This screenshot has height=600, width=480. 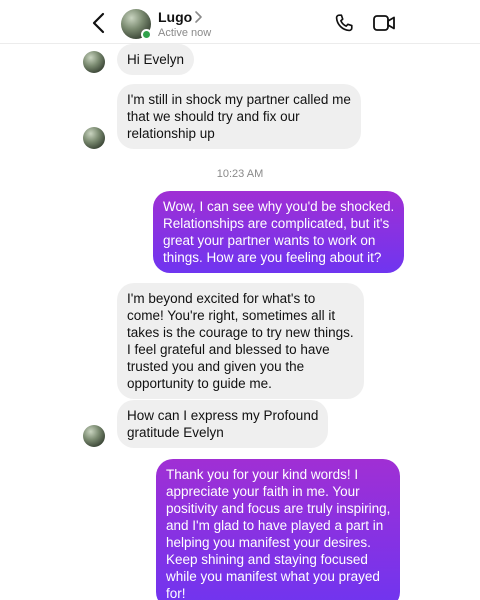 What do you see at coordinates (156, 59) in the screenshot?
I see `incoming-message: Hi Evelyn` at bounding box center [156, 59].